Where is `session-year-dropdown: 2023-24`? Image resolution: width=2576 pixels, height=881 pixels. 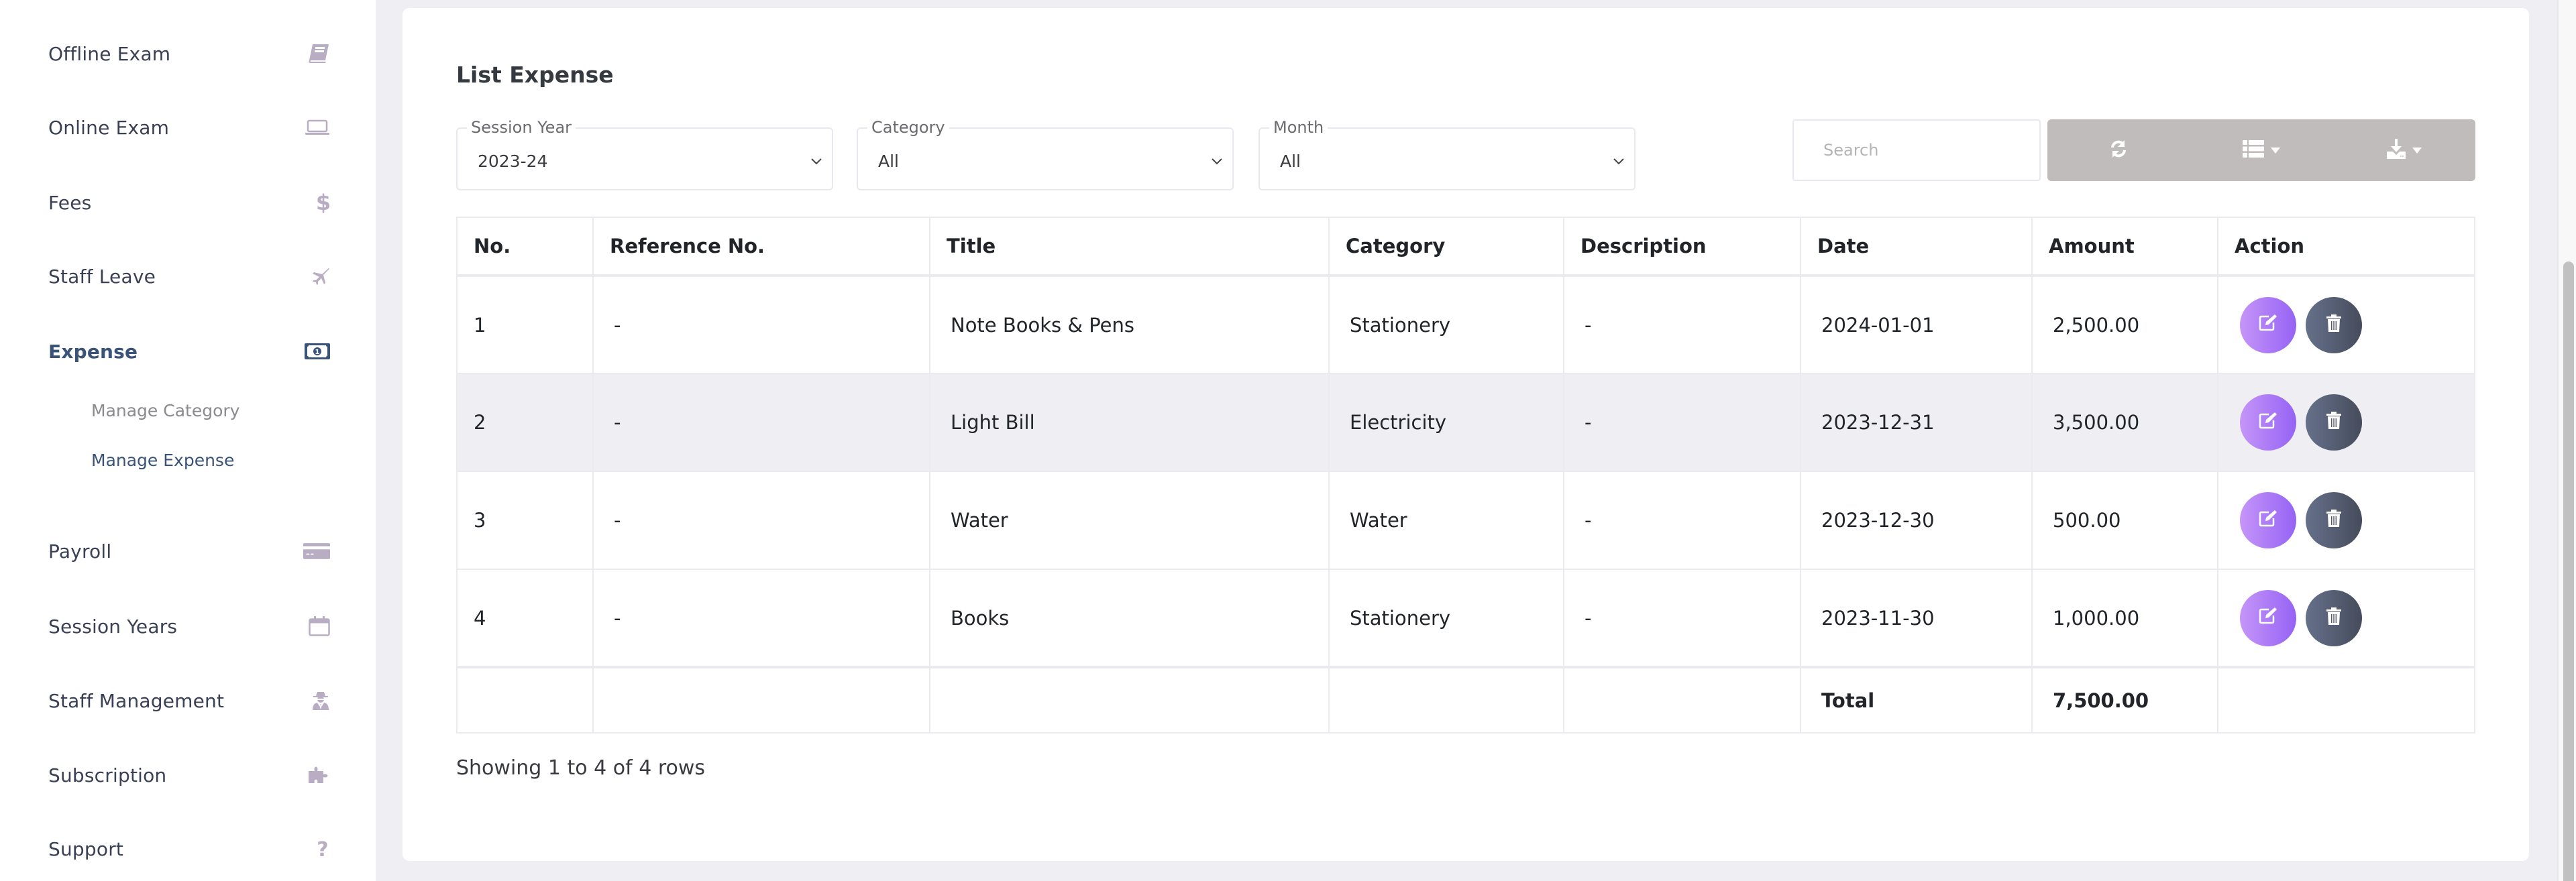
session-year-dropdown: 2023-24 is located at coordinates (644, 158).